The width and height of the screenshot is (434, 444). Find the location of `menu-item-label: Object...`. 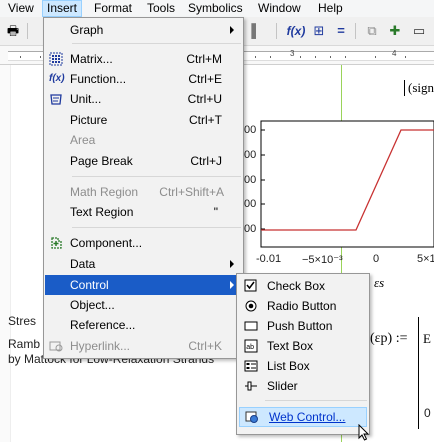

menu-item-label: Object... is located at coordinates (92, 305).